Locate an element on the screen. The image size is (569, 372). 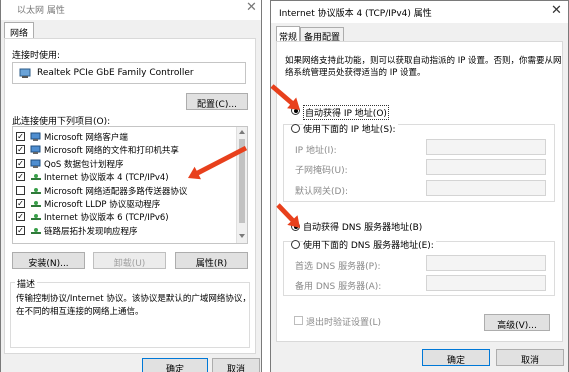
auto-ip-radio-label: 自动获得 IP 地址(O) is located at coordinates (346, 112).